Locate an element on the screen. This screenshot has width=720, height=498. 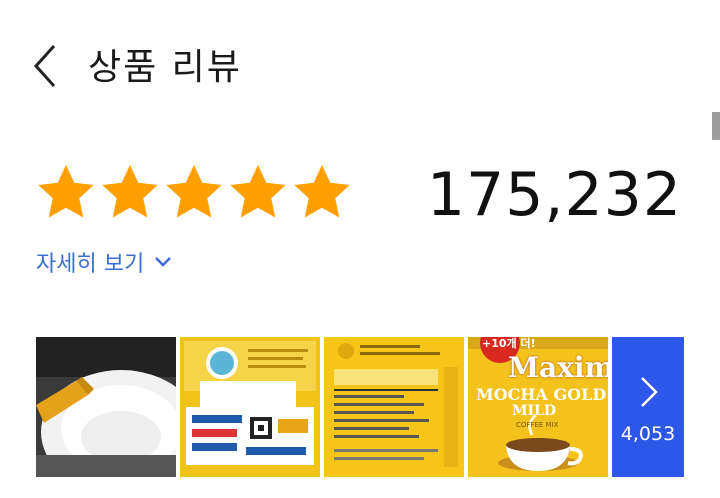
scrollbar is located at coordinates (716, 126).